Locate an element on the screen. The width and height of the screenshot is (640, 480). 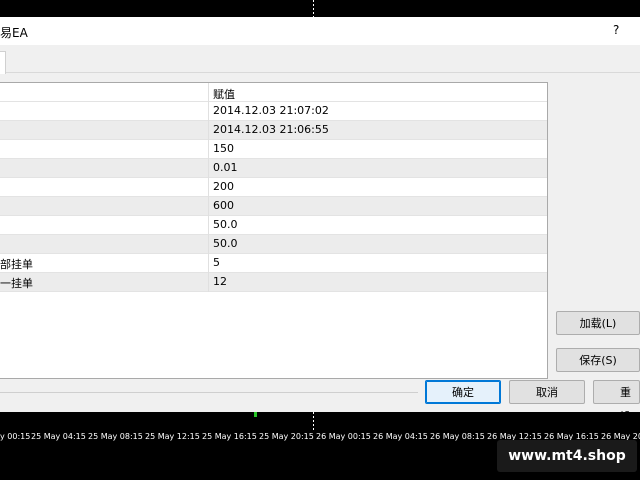
table-row: 150 is located at coordinates (273, 149).